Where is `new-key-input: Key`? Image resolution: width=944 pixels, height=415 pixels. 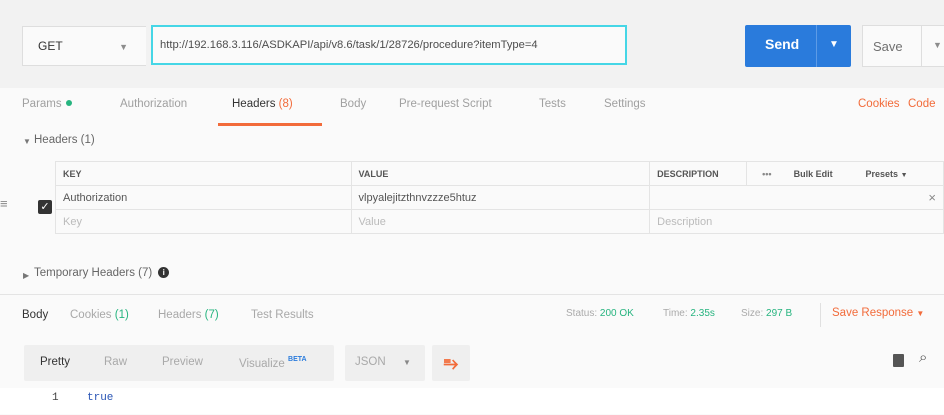
new-key-input: Key is located at coordinates (203, 221).